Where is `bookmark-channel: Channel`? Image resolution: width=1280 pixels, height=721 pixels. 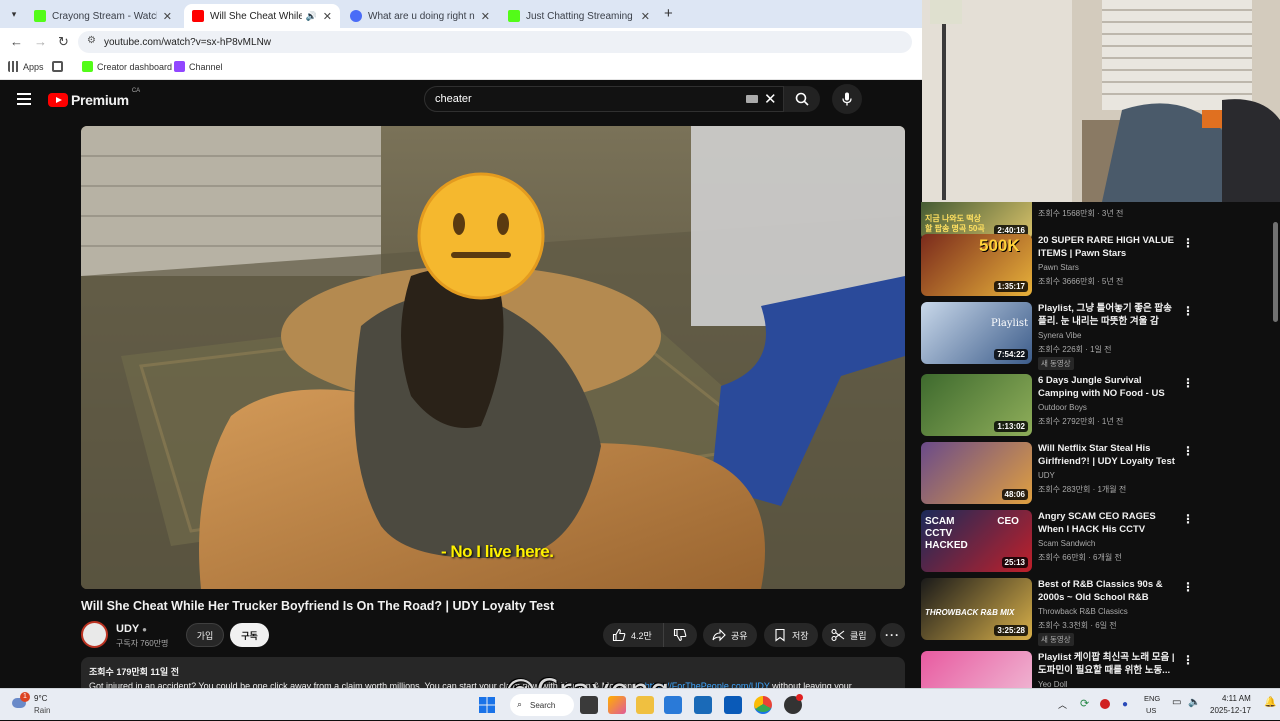
bookmark-channel: Channel is located at coordinates (198, 66).